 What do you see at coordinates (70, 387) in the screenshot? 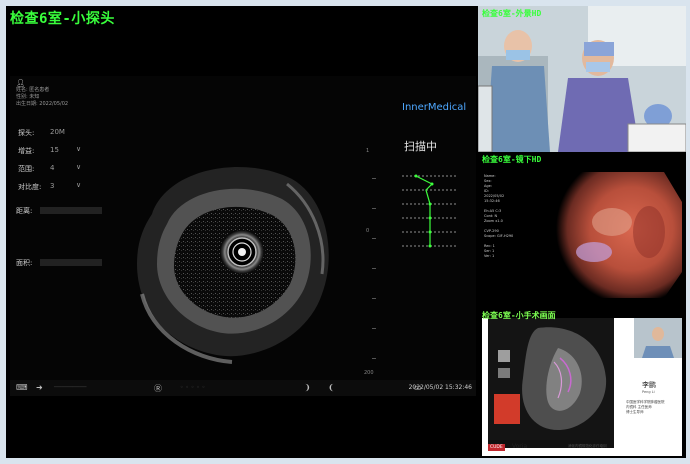
I see `placeholder-bar: ─────────` at bounding box center [70, 387].